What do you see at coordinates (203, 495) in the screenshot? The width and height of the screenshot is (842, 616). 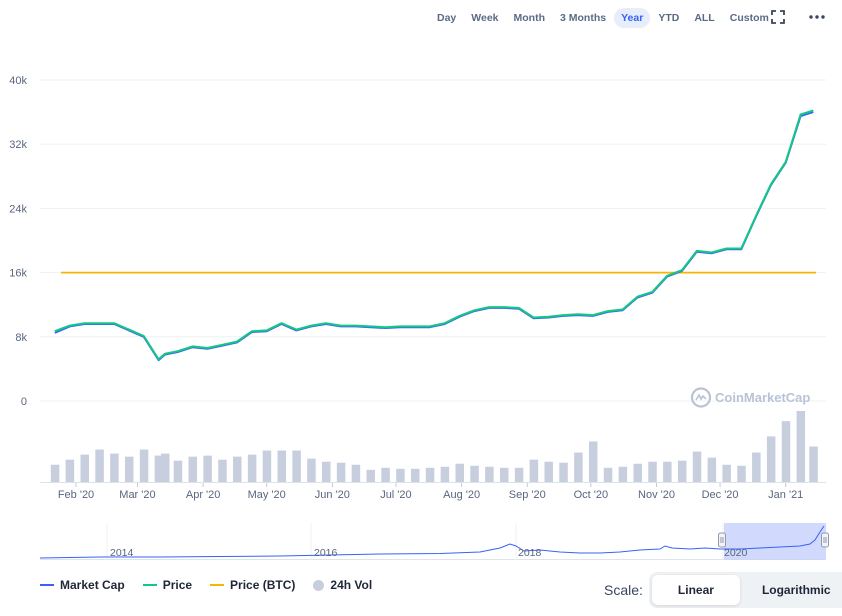 I see `x-tick-label: Apr '20` at bounding box center [203, 495].